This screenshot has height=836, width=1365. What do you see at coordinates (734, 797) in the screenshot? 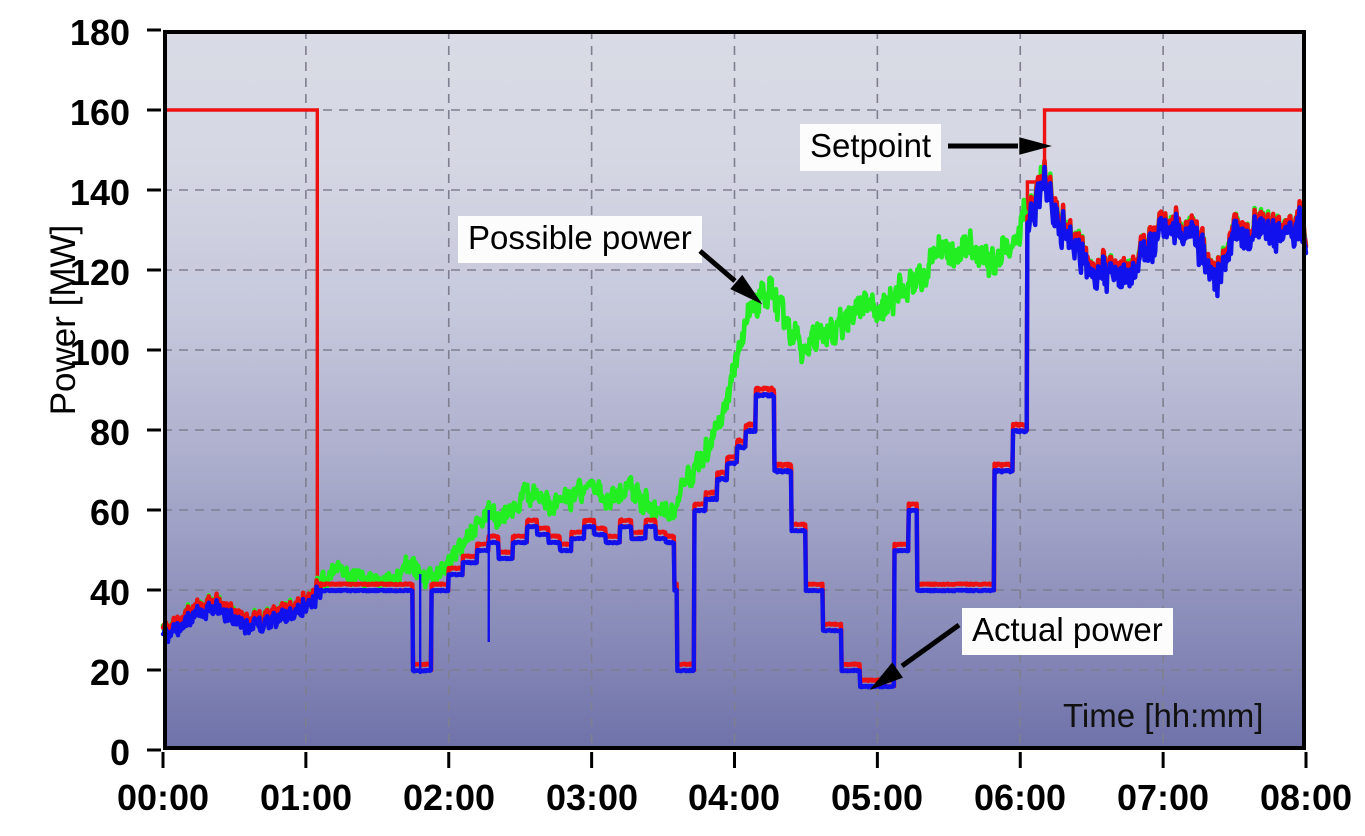
I see `x-tick-label: 04:00` at bounding box center [734, 797].